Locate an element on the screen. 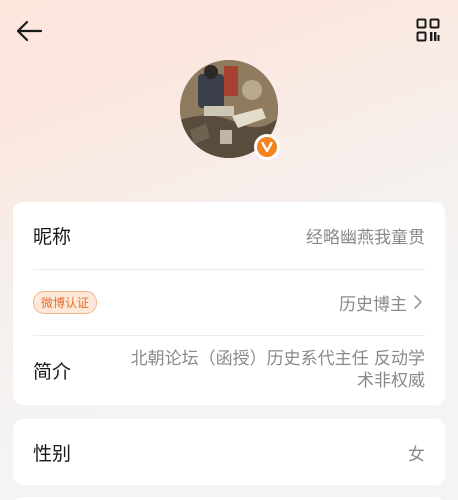 This screenshot has height=500, width=458. verification-row: 微博认证 历史博主 is located at coordinates (229, 302).